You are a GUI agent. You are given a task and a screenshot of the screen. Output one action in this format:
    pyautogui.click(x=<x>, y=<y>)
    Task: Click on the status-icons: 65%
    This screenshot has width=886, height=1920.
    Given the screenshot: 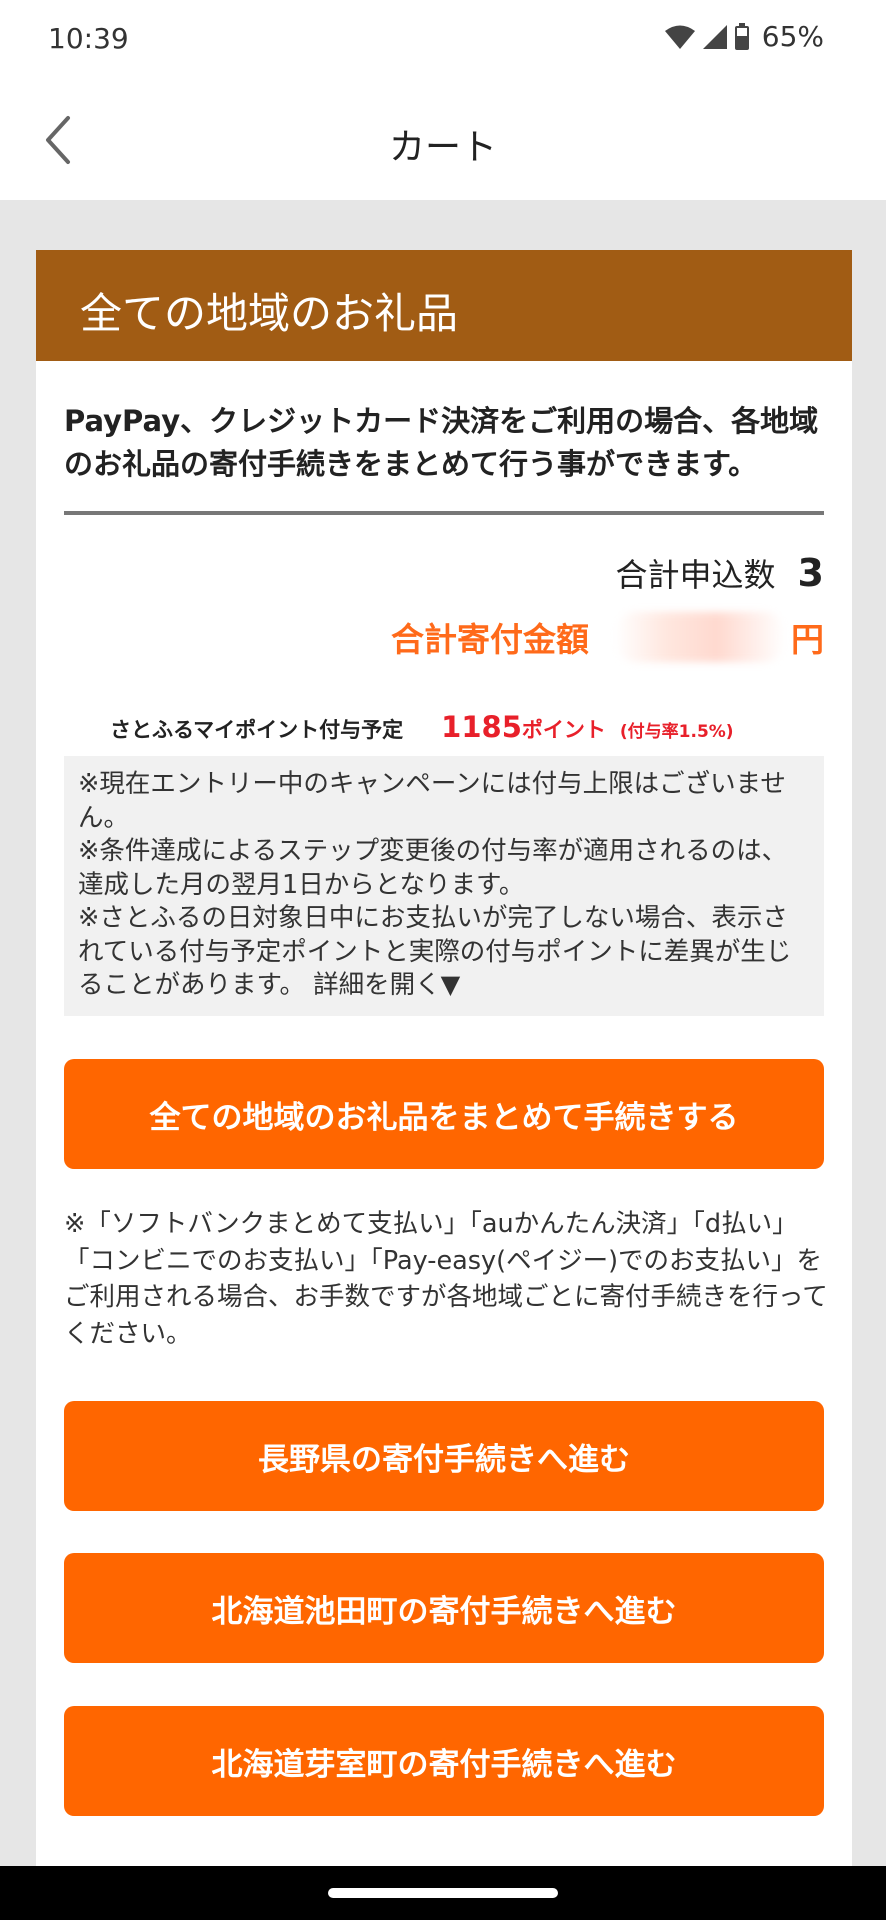 What is the action you would take?
    pyautogui.click(x=744, y=36)
    